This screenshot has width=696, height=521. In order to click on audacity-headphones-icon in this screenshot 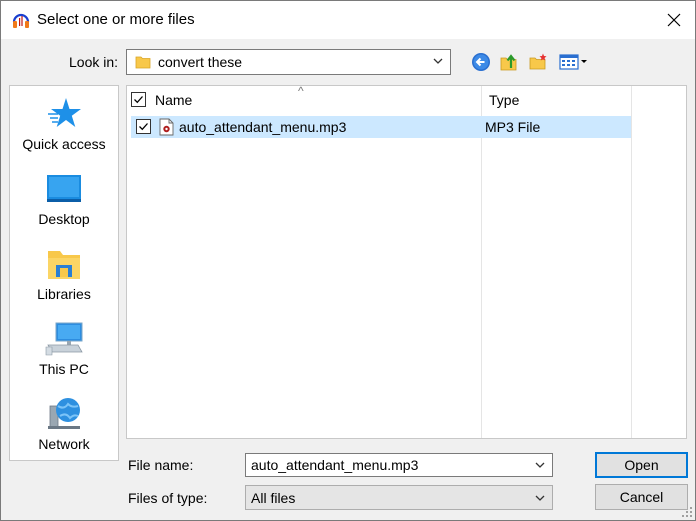, I will do `click(21, 20)`.